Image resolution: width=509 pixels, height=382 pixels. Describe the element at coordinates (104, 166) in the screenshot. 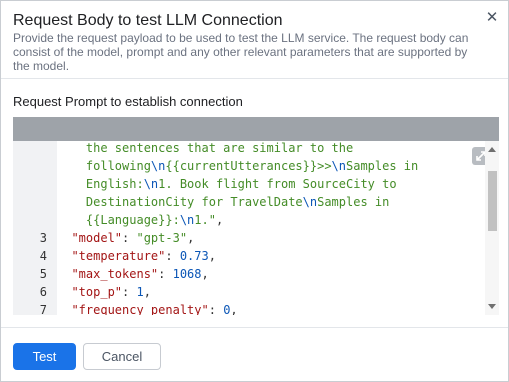

I see `code-token: following` at that location.